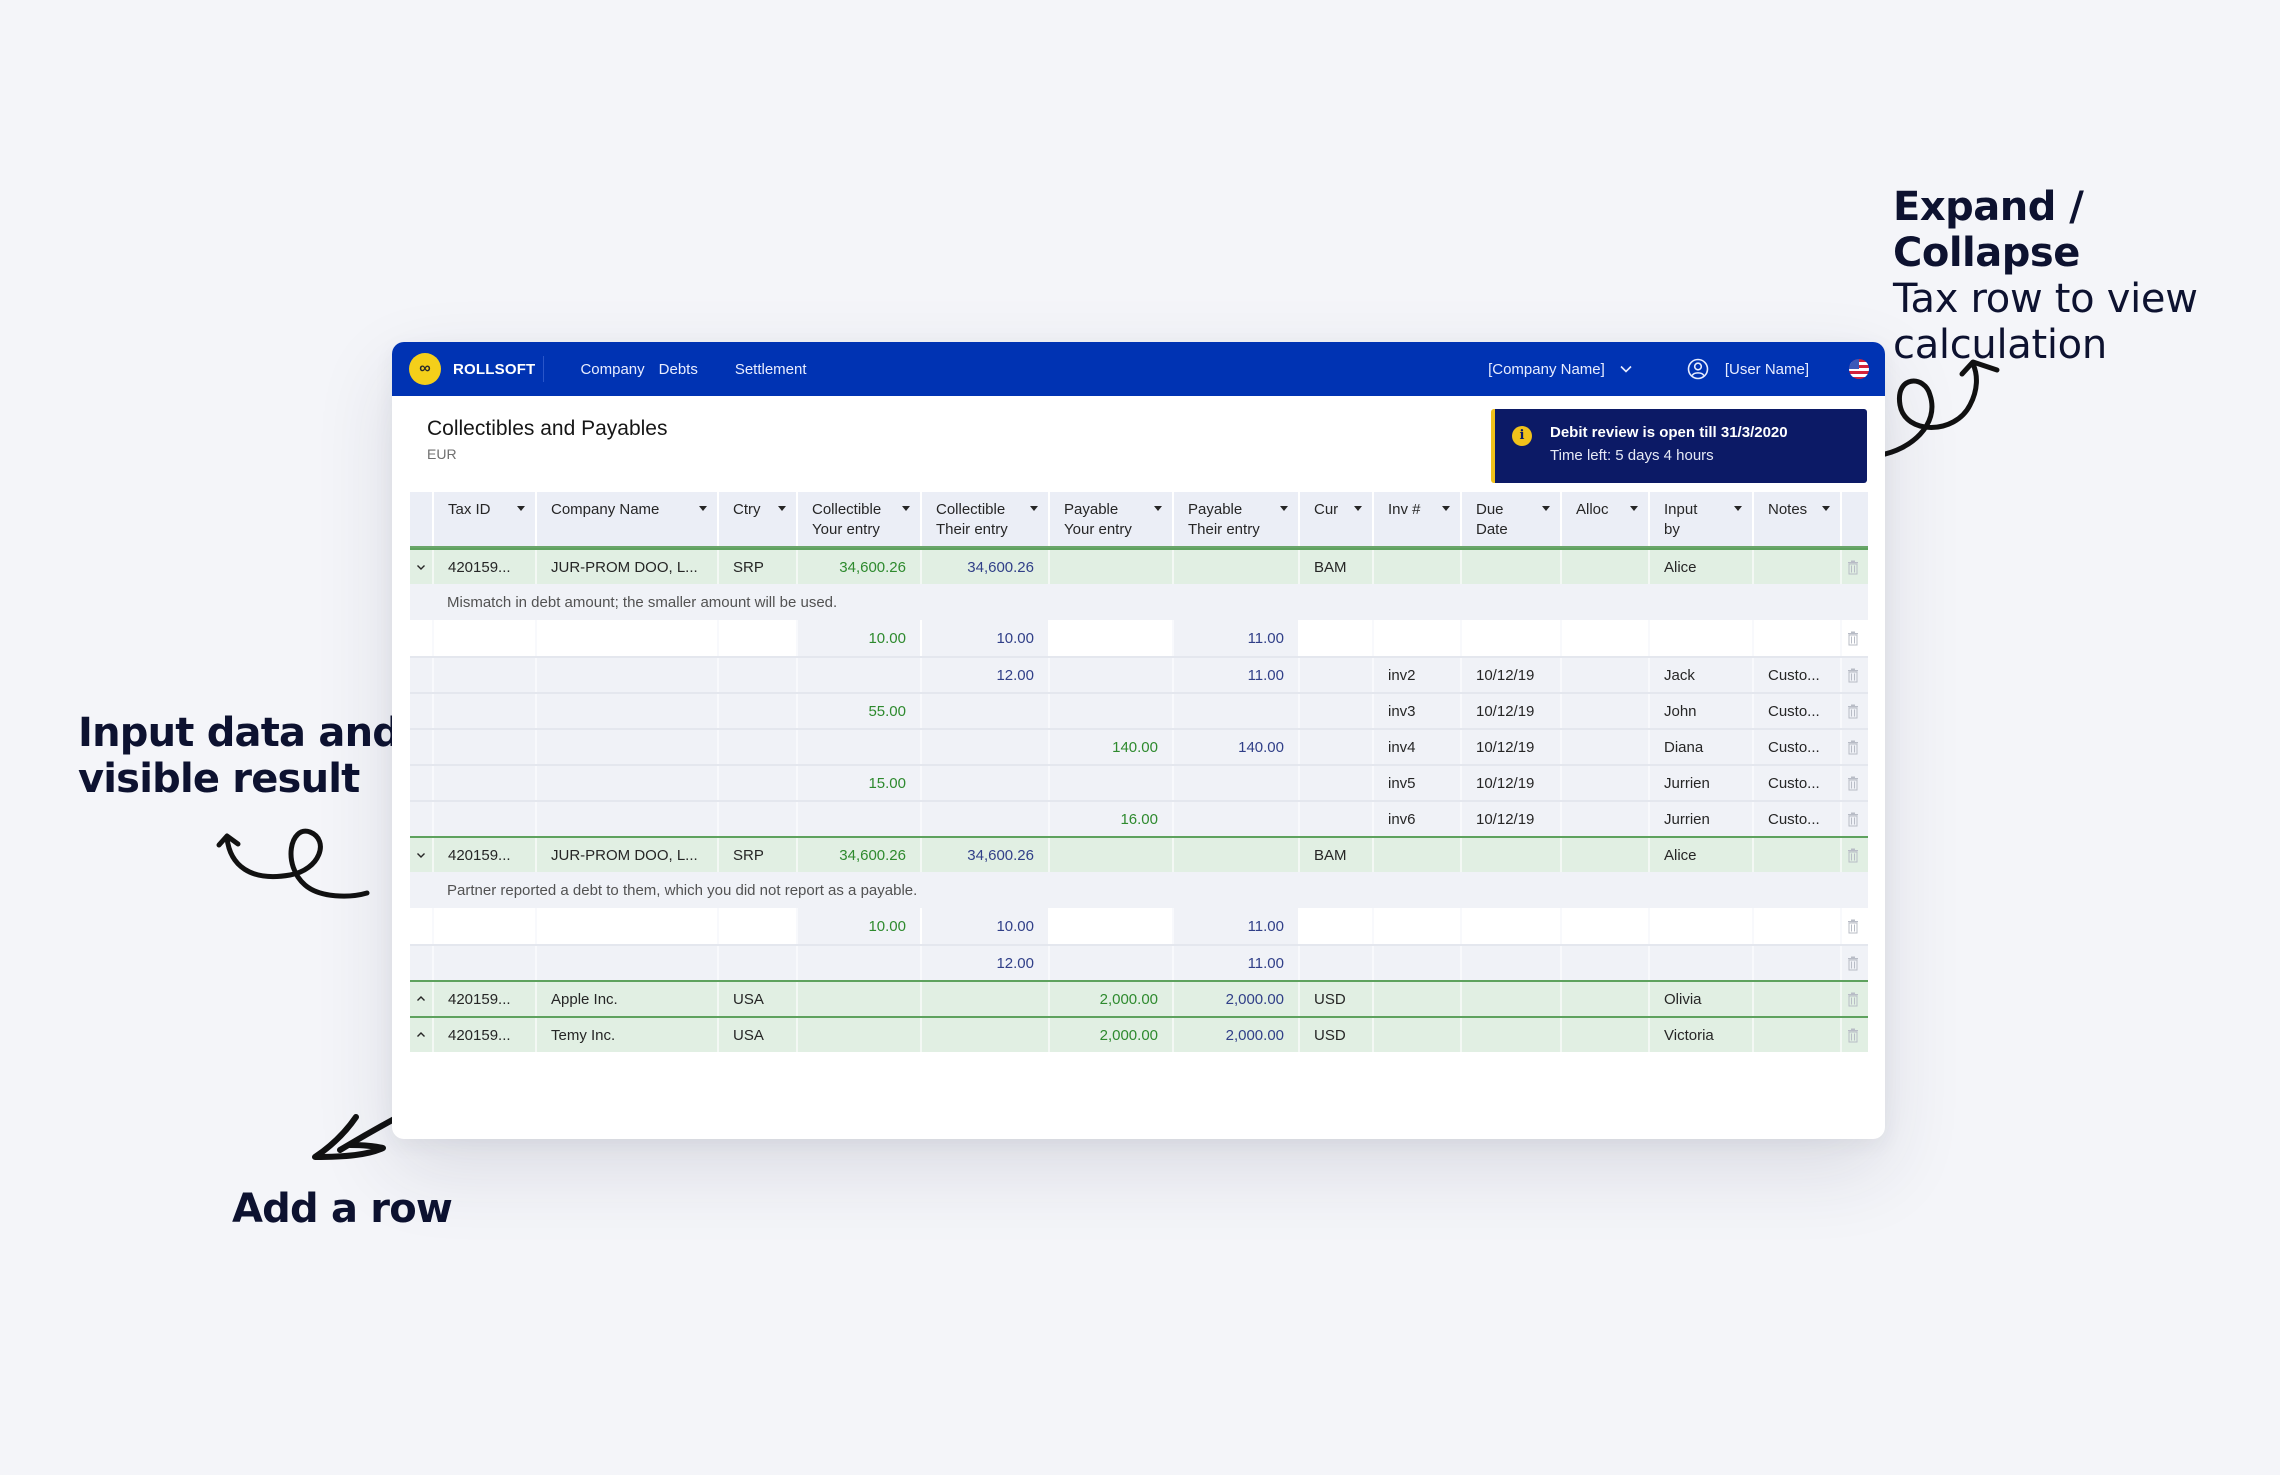  I want to click on header-due-date: Due Date, so click(1512, 519).